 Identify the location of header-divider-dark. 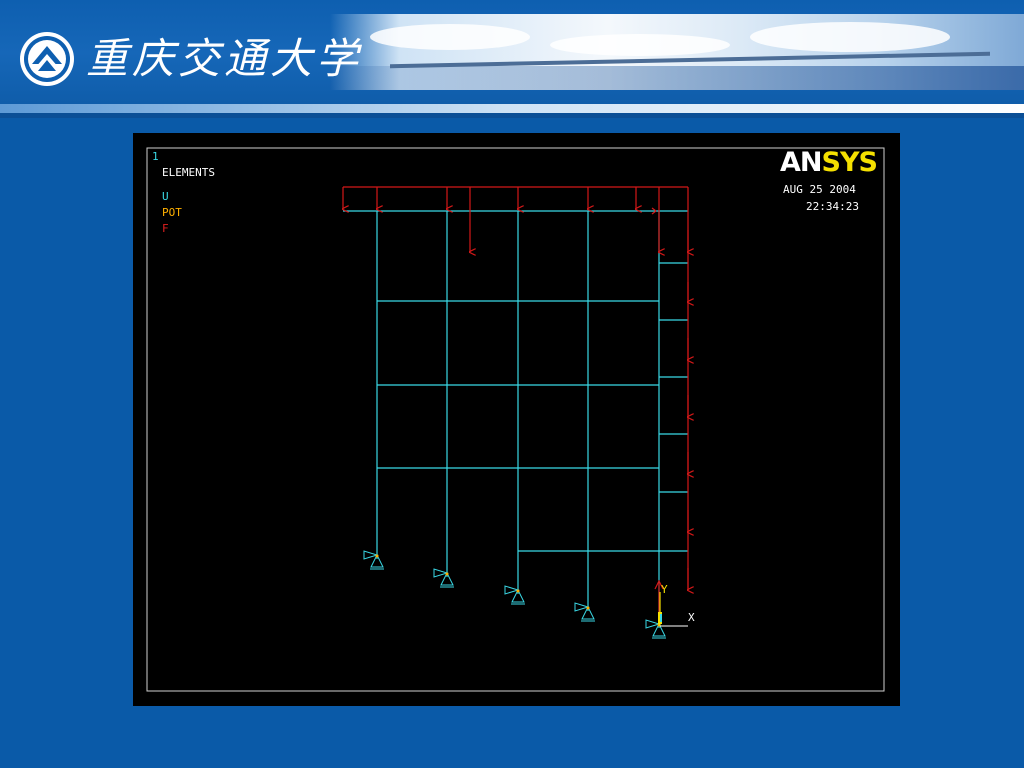
(512, 115).